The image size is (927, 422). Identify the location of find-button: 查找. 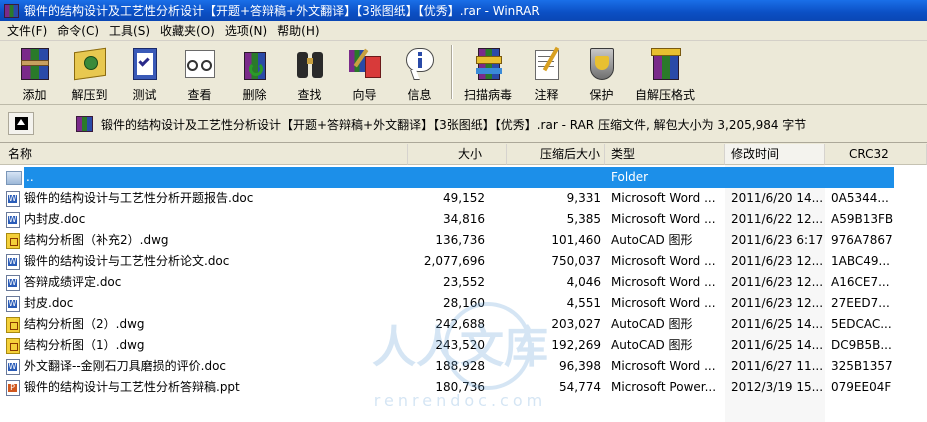
(309, 72).